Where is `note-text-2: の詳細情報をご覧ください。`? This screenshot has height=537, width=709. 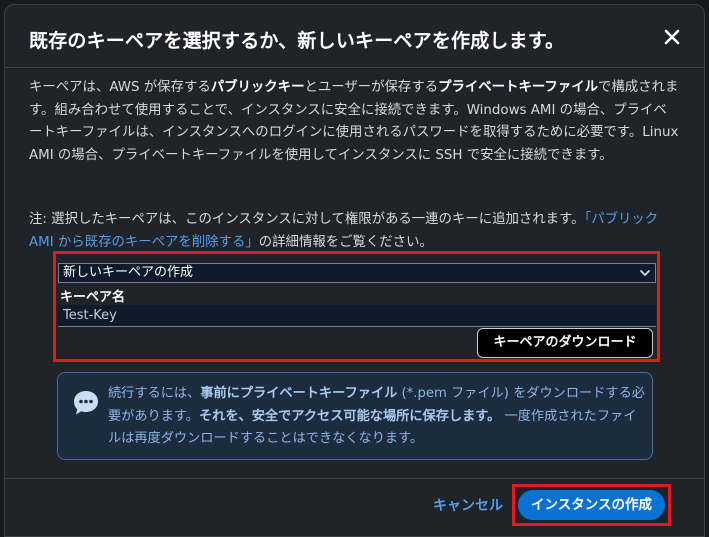 note-text-2: の詳細情報をご覧ください。 is located at coordinates (345, 242).